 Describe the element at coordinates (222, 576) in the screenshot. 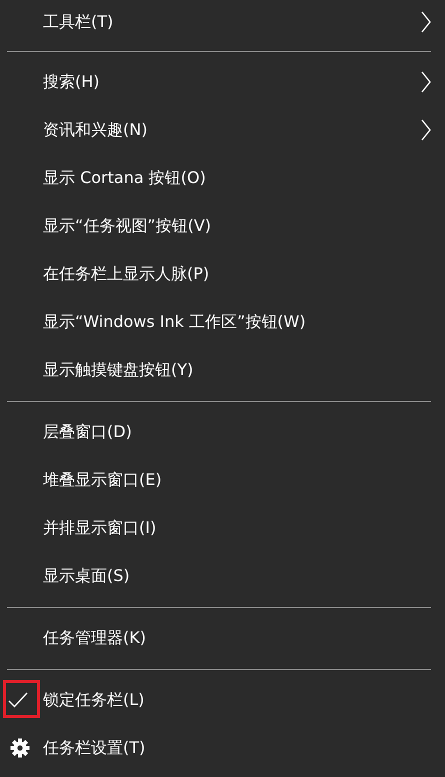

I see `menu-item: 显示桌面(S)` at that location.